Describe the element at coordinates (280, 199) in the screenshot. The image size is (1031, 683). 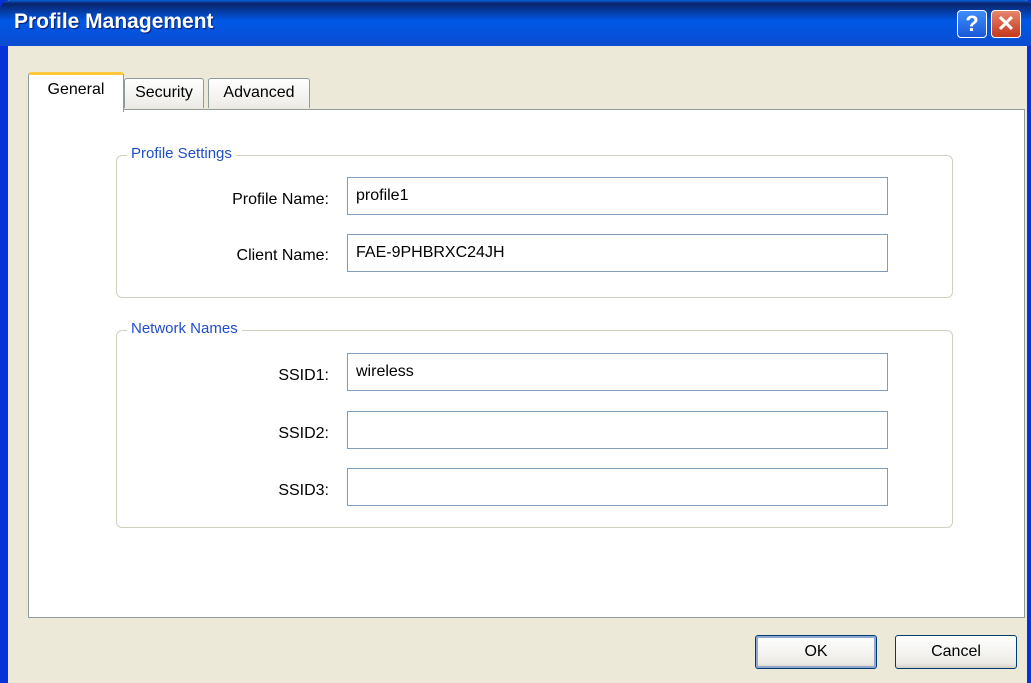
I see `profile-name-label: Profile Name:` at that location.